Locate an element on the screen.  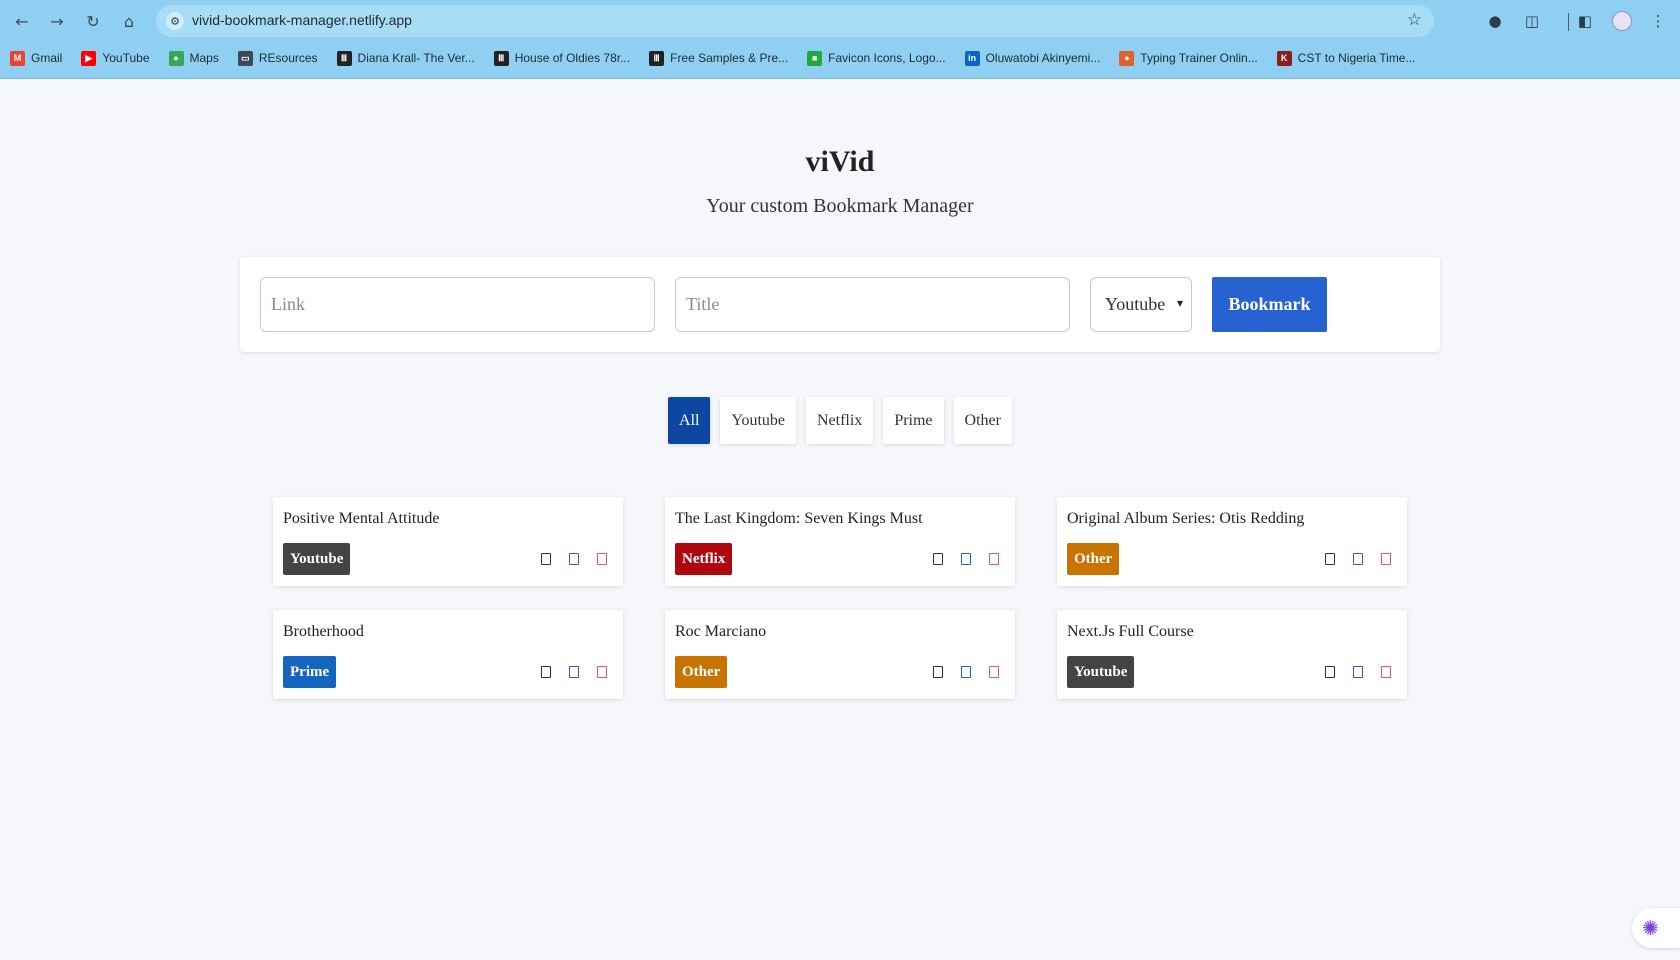
kebab-menu-icon: ⋮ is located at coordinates (1658, 21).